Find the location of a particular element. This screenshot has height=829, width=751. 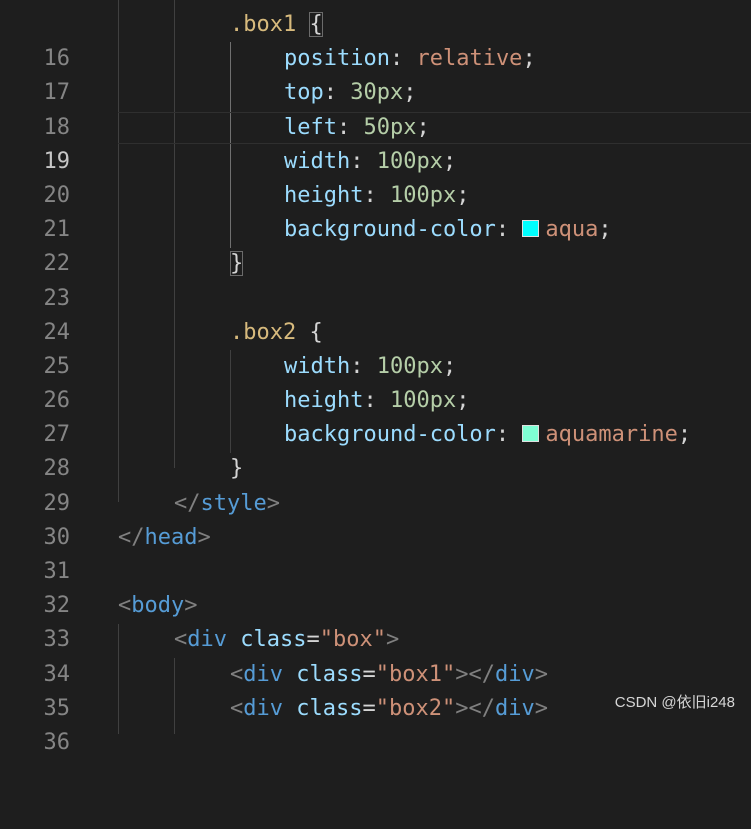

code-line: 25 .box2 { is located at coordinates (375, 347).